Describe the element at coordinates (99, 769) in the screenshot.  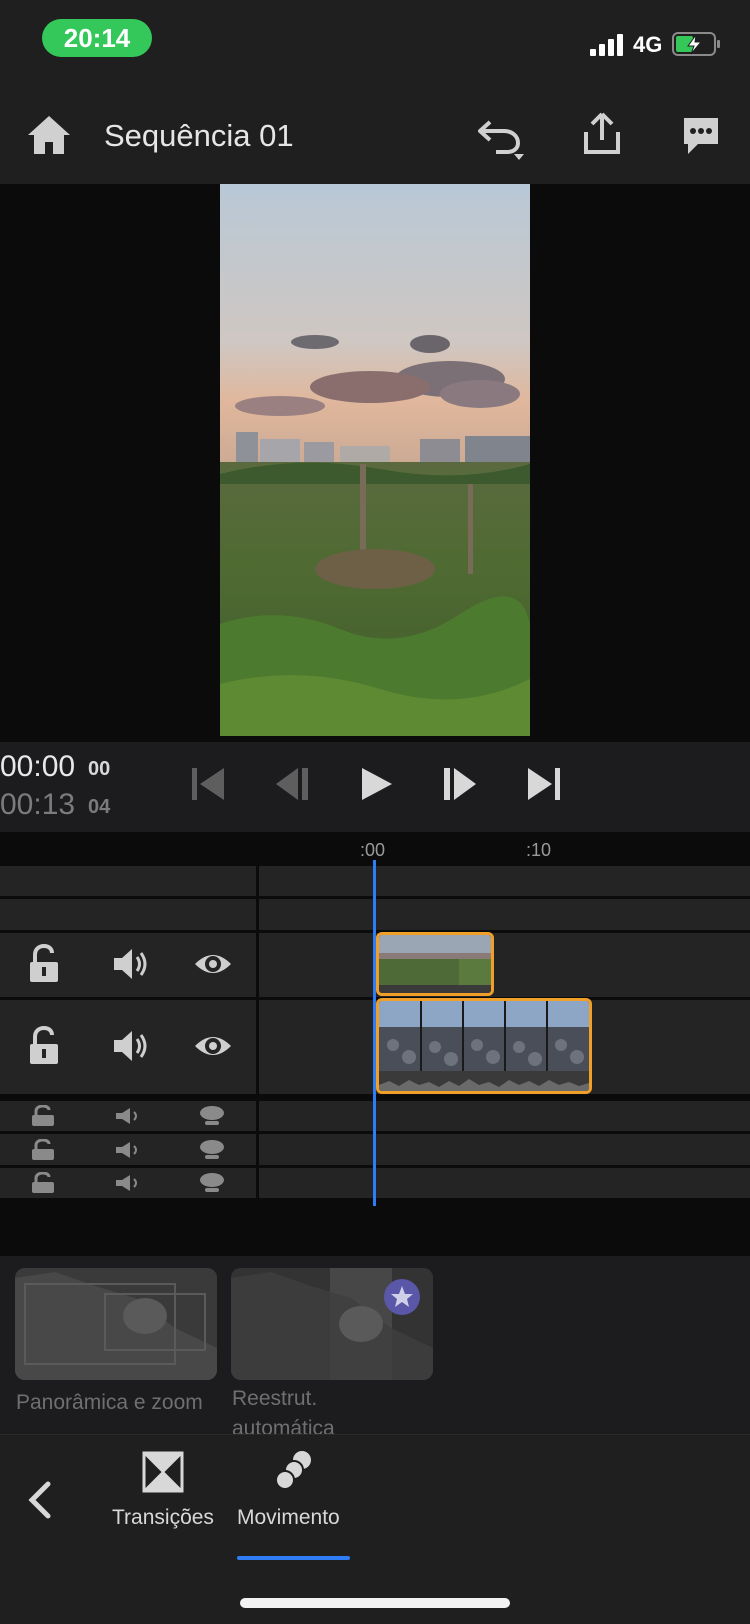
I see `current-frames: 00` at that location.